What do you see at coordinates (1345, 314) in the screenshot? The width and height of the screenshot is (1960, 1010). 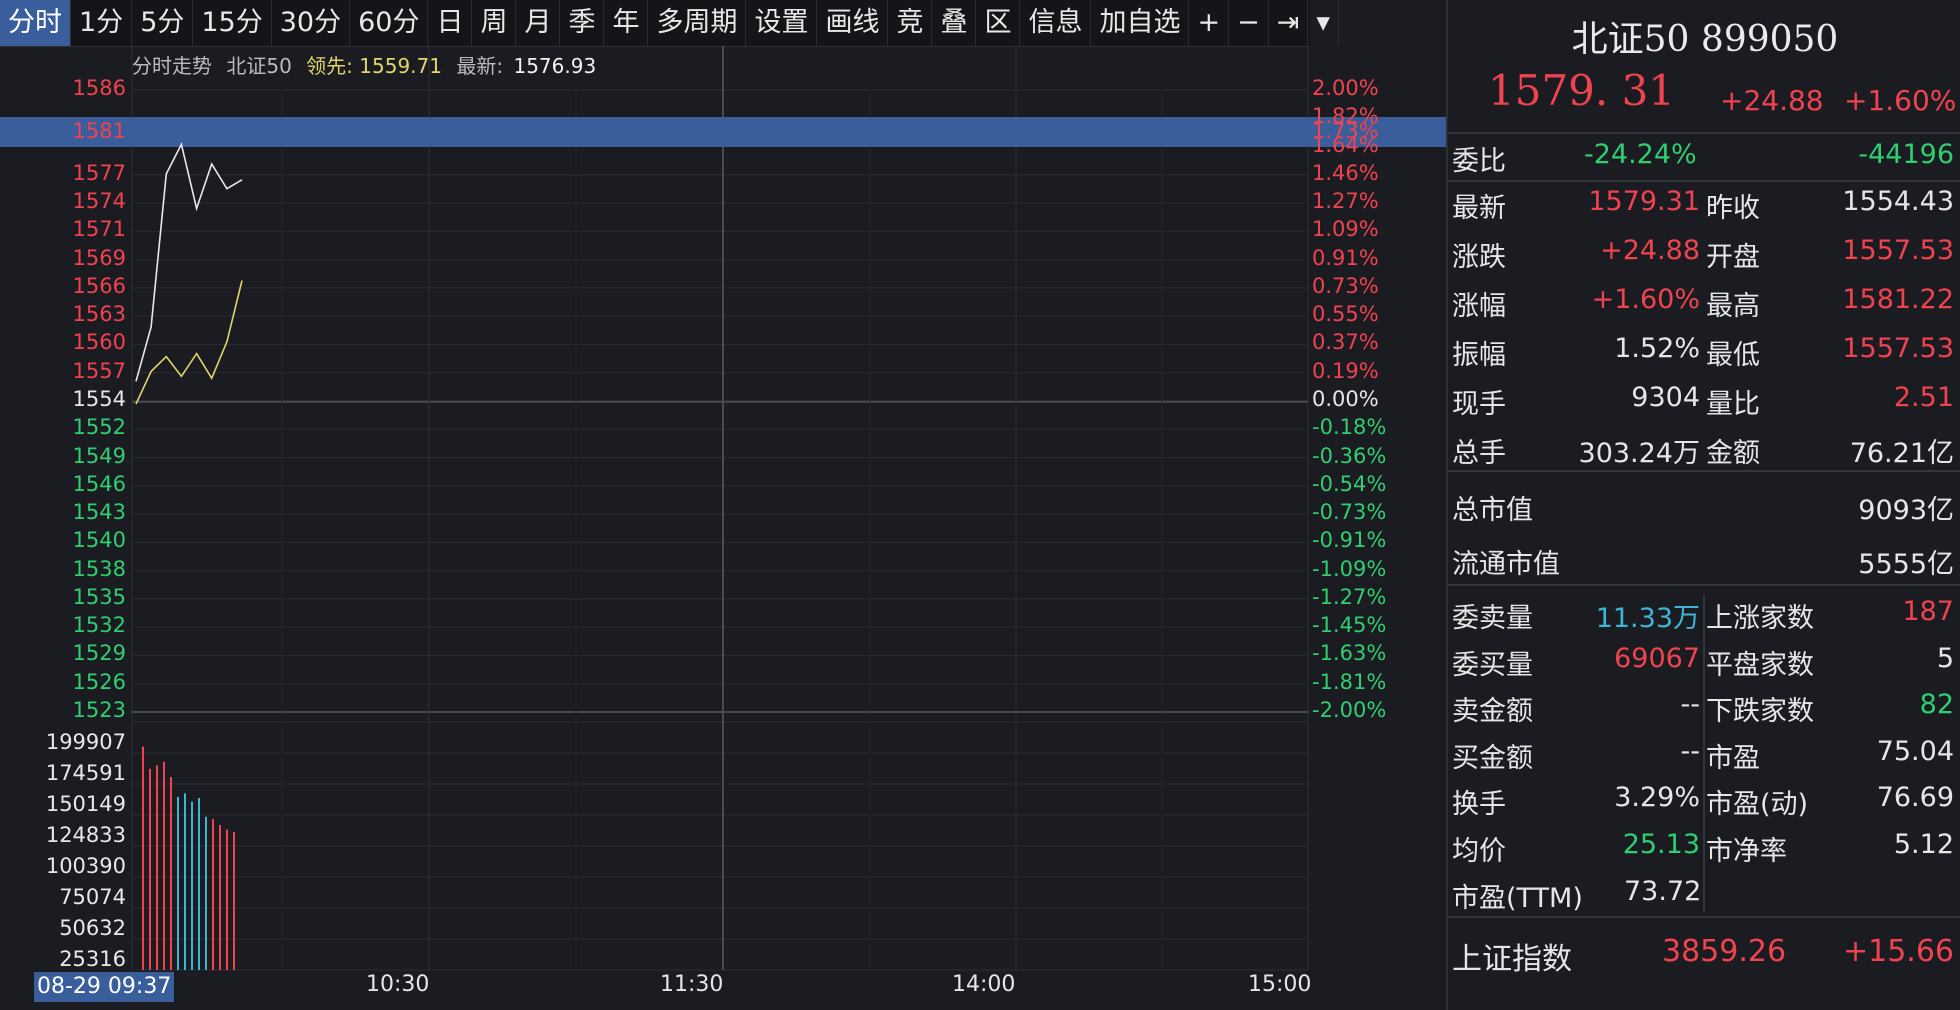 I see `pct-tick: 0.55%` at bounding box center [1345, 314].